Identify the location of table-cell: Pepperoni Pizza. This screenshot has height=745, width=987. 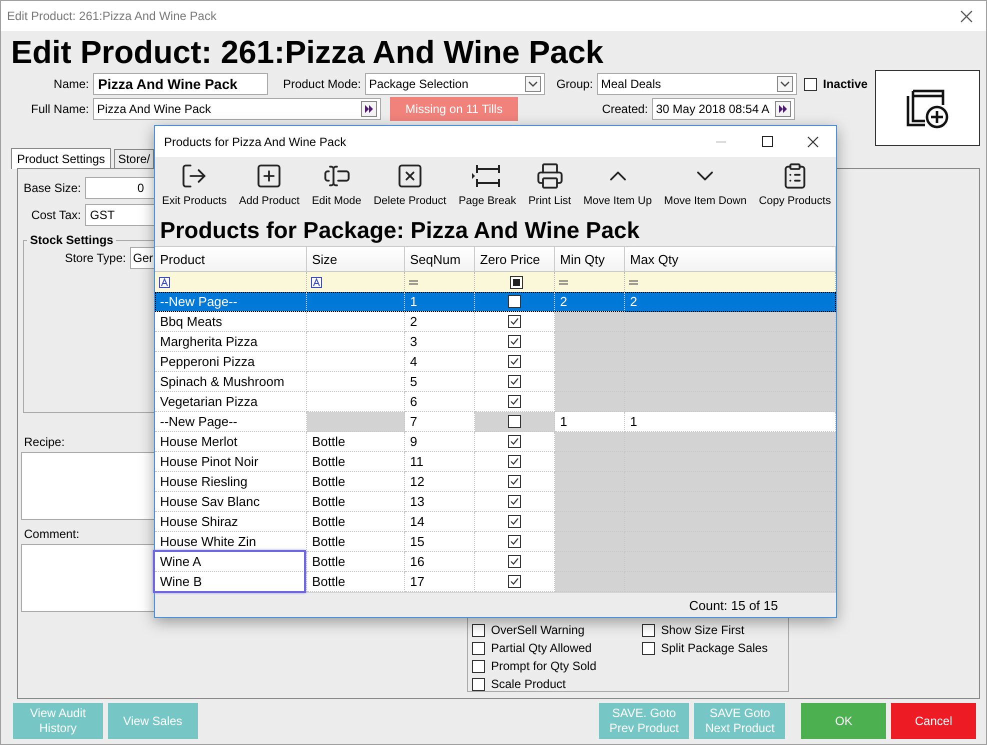
(231, 362).